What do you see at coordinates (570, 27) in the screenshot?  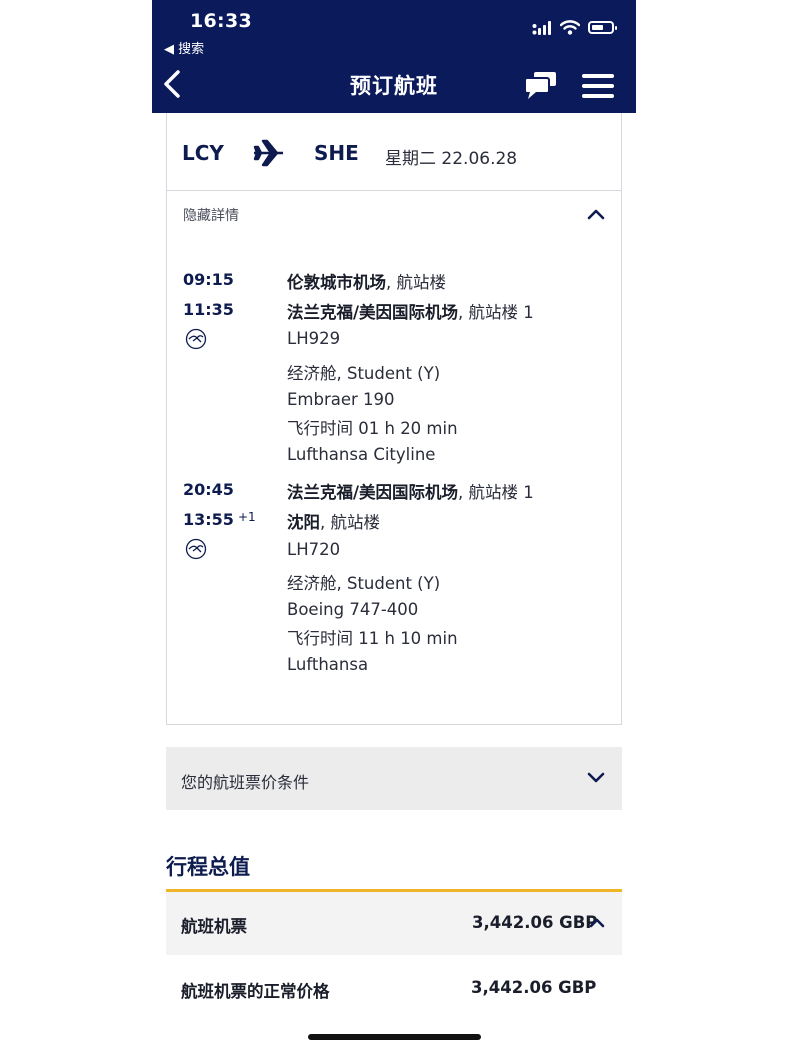 I see `wifi-icon` at bounding box center [570, 27].